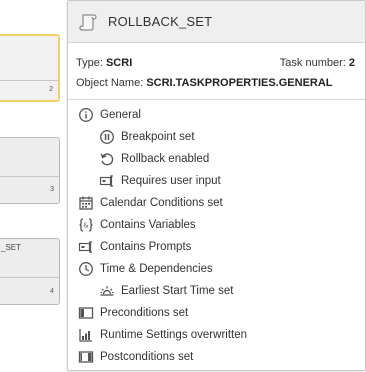 The height and width of the screenshot is (372, 366). What do you see at coordinates (51, 89) in the screenshot?
I see `task-number: 2` at bounding box center [51, 89].